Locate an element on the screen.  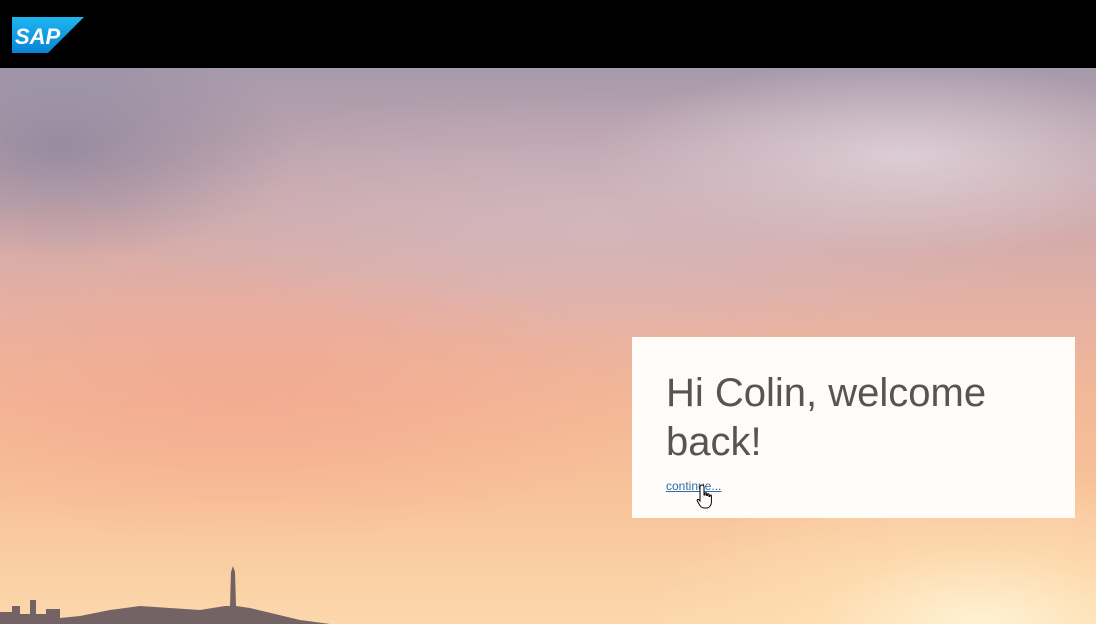
hand-pointer-icon is located at coordinates (704, 496).